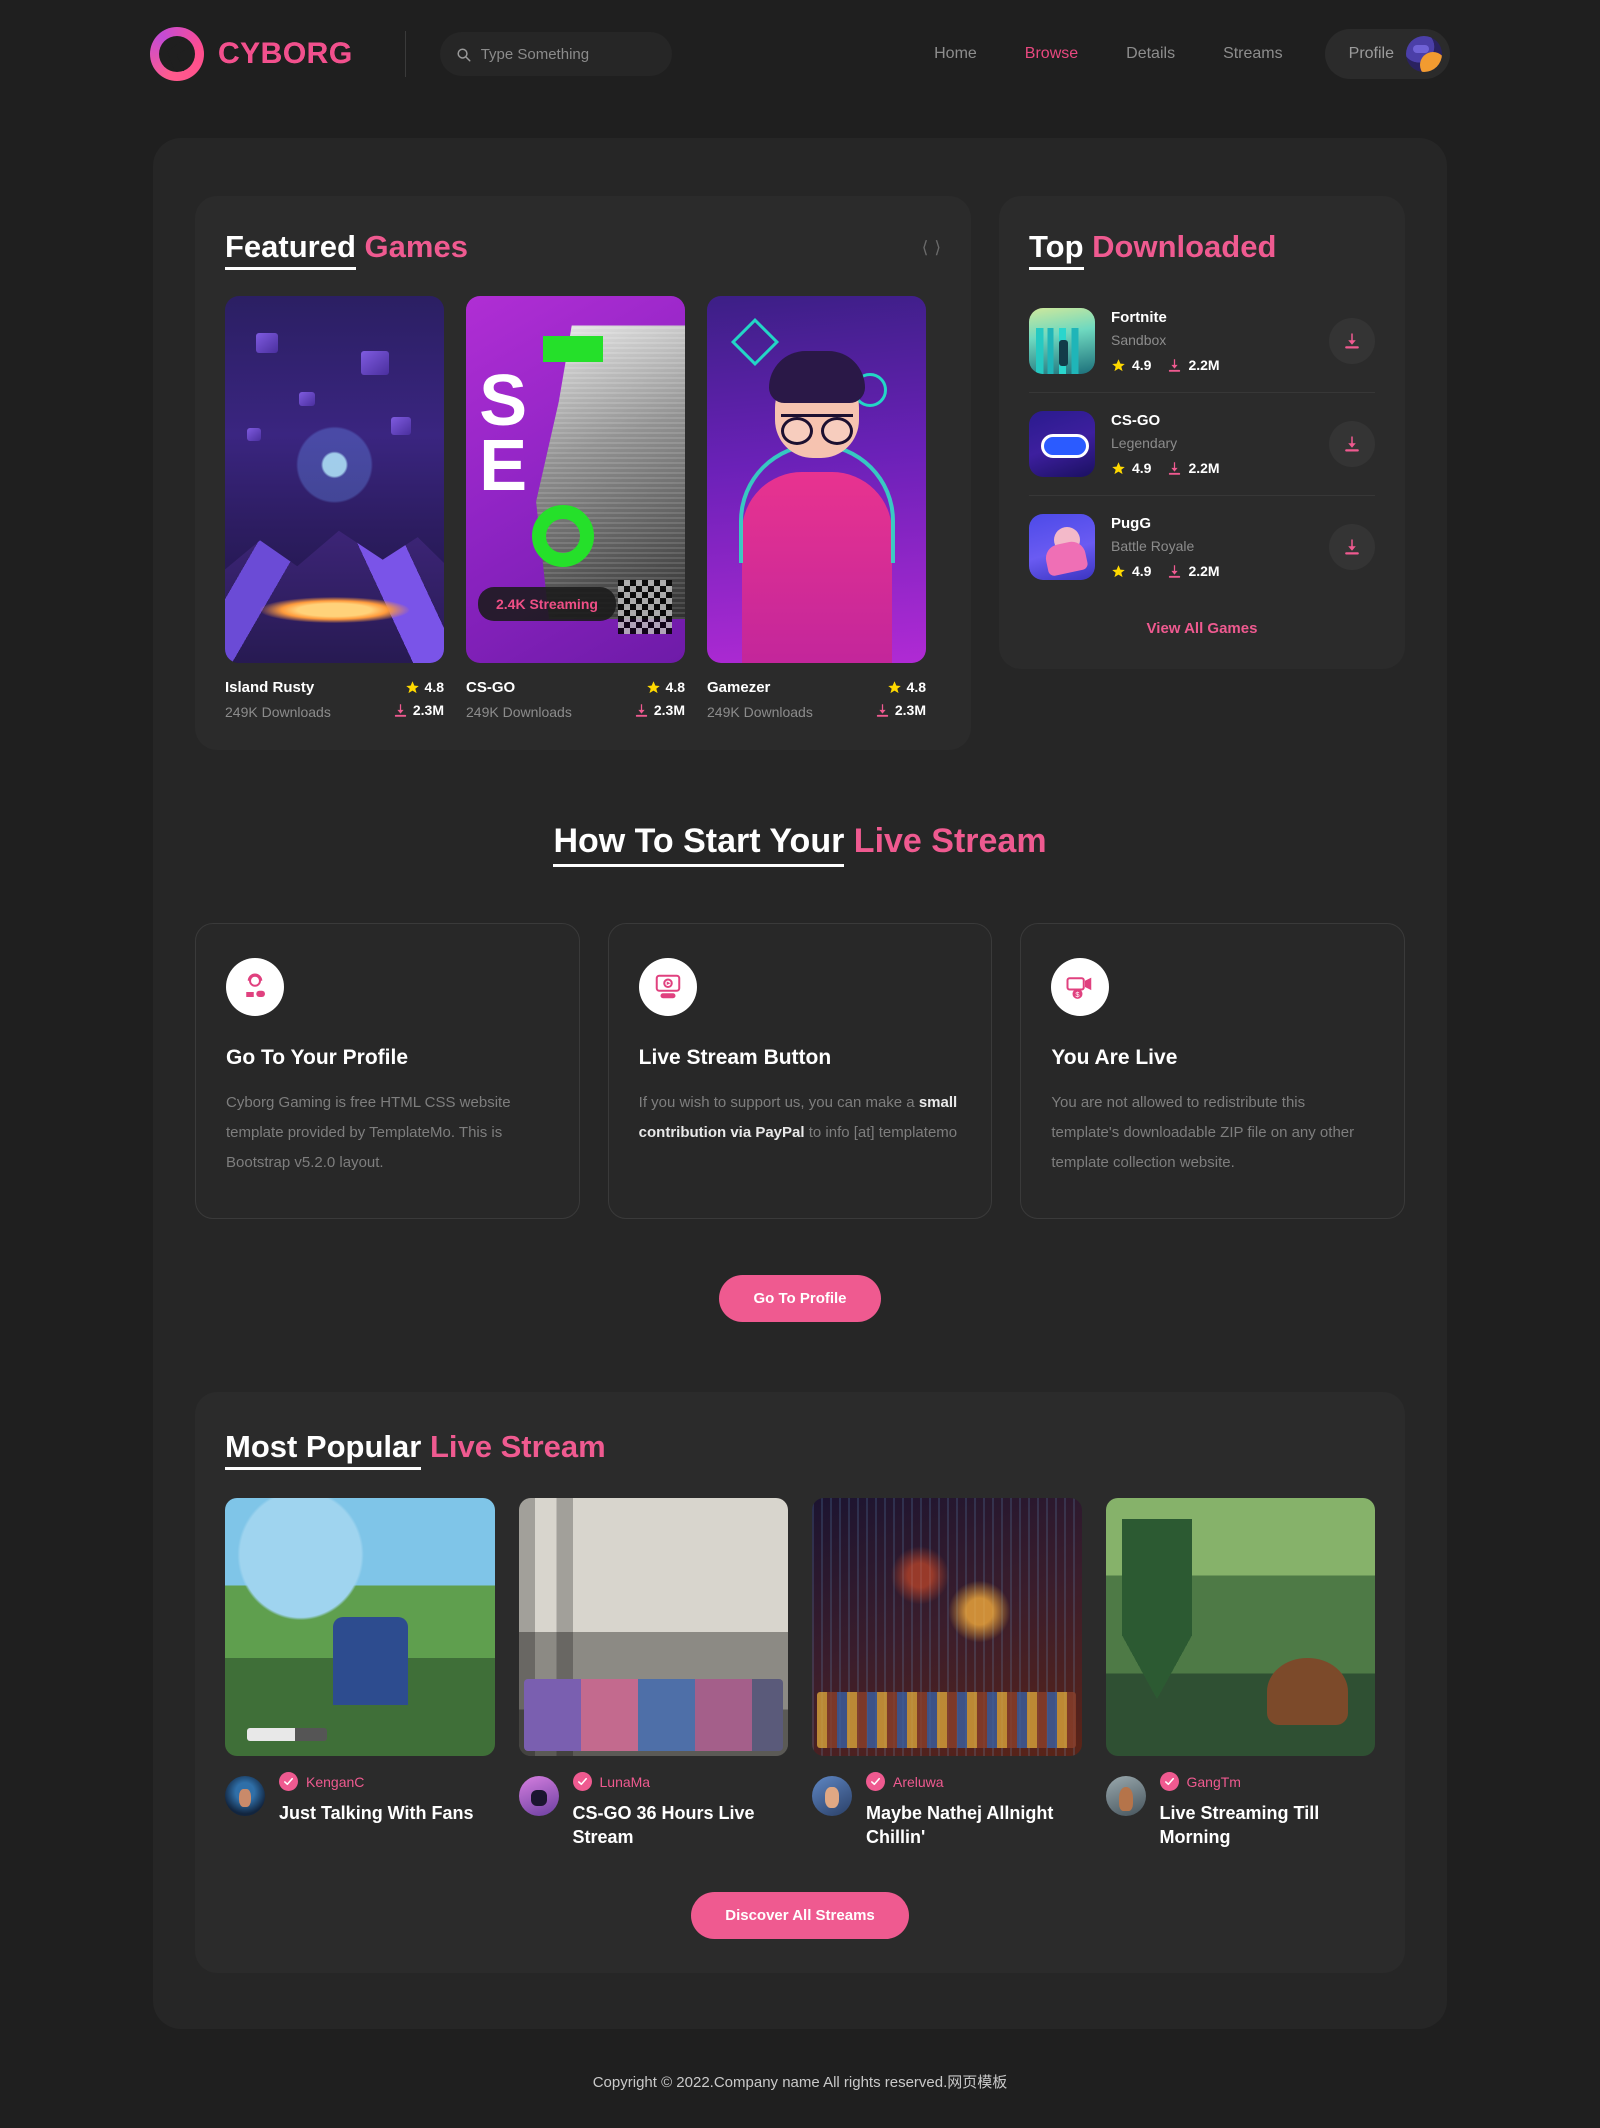 The image size is (1600, 2128). What do you see at coordinates (947, 1674) in the screenshot?
I see `stream-card: Areluwa Maybe Nathej Allnight Chillin'` at bounding box center [947, 1674].